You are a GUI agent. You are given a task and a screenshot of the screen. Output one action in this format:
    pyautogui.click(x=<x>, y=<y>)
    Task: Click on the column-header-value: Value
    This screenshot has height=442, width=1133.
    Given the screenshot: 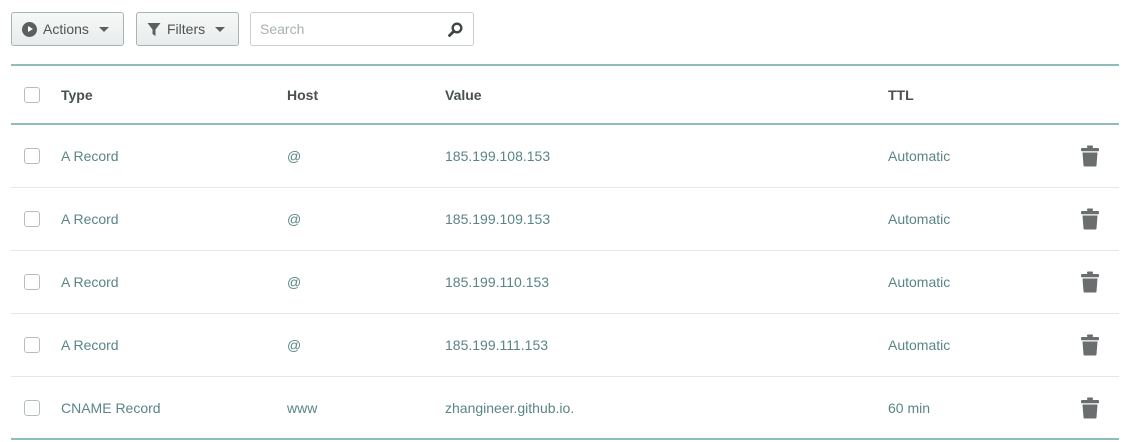 What is the action you would take?
    pyautogui.click(x=463, y=95)
    